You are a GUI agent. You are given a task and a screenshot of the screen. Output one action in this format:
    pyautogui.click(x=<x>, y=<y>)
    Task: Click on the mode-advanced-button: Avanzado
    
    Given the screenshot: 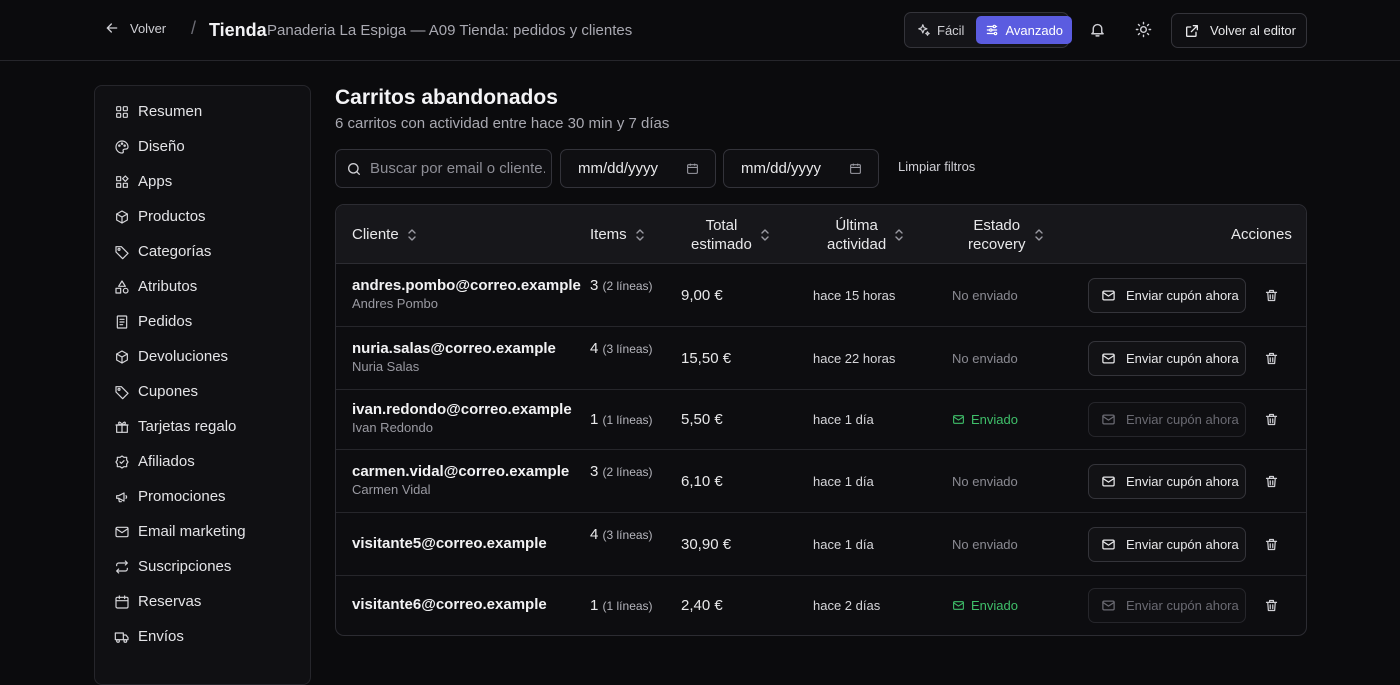 What is the action you would take?
    pyautogui.click(x=1024, y=30)
    